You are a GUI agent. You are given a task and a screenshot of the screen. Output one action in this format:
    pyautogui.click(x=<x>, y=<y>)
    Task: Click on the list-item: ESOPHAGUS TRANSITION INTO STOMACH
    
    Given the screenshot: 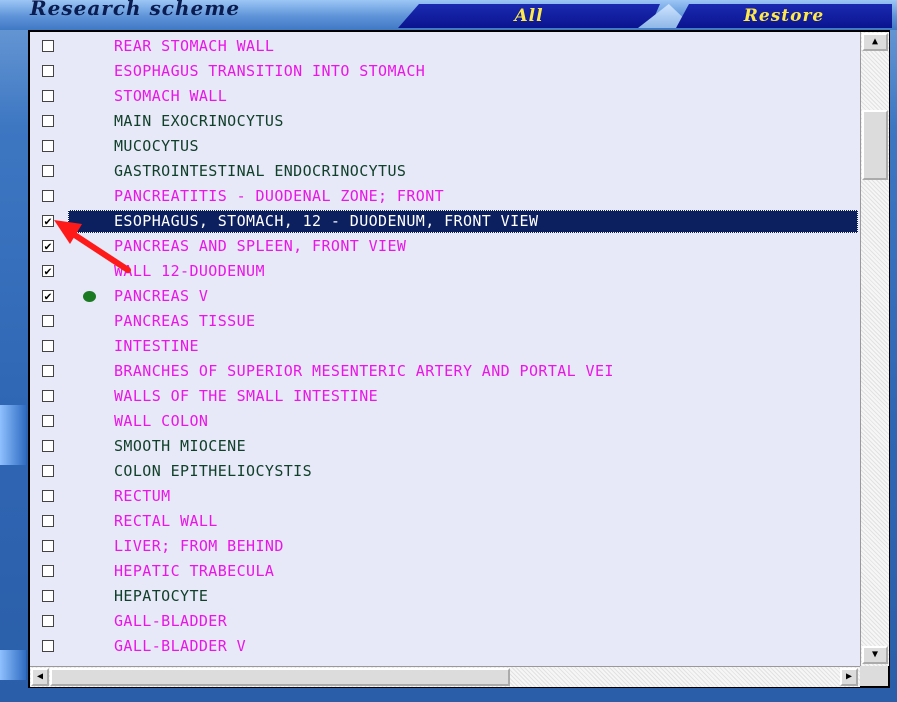 What is the action you would take?
    pyautogui.click(x=445, y=71)
    